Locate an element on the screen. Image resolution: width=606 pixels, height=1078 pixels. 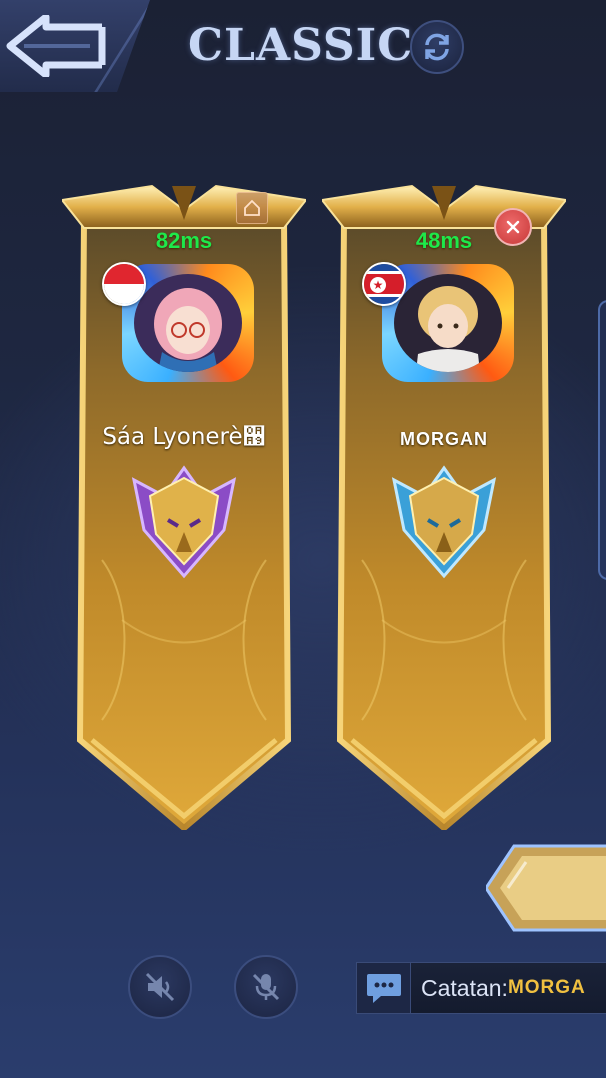
notes-bar: Catatan: MORGA is located at coordinates (481, 988).